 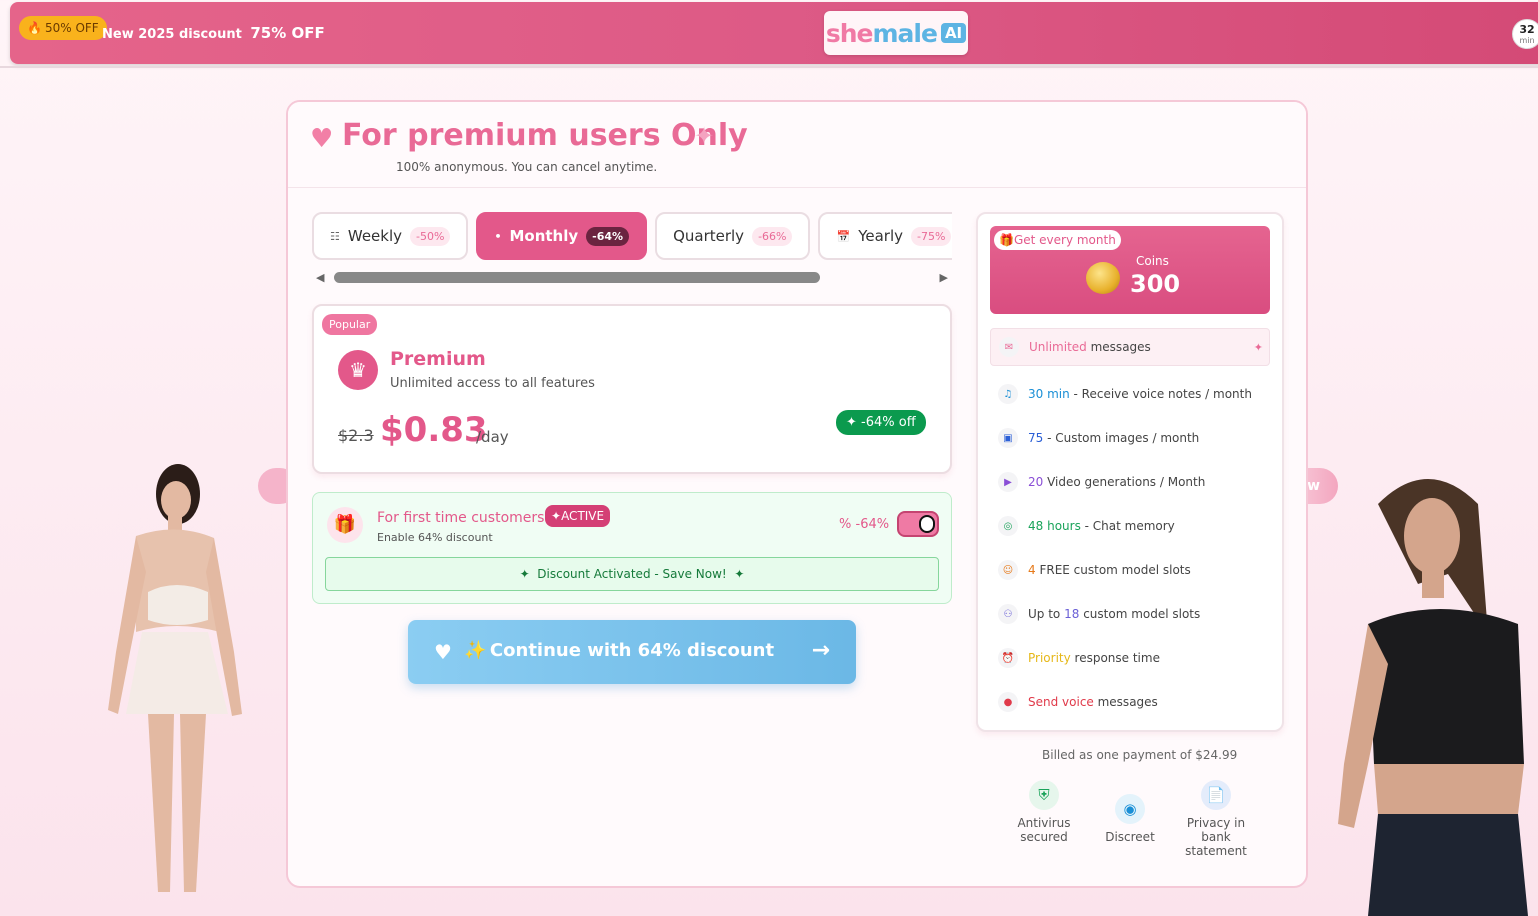 What do you see at coordinates (434, 430) in the screenshot?
I see `new-price: $0.83` at bounding box center [434, 430].